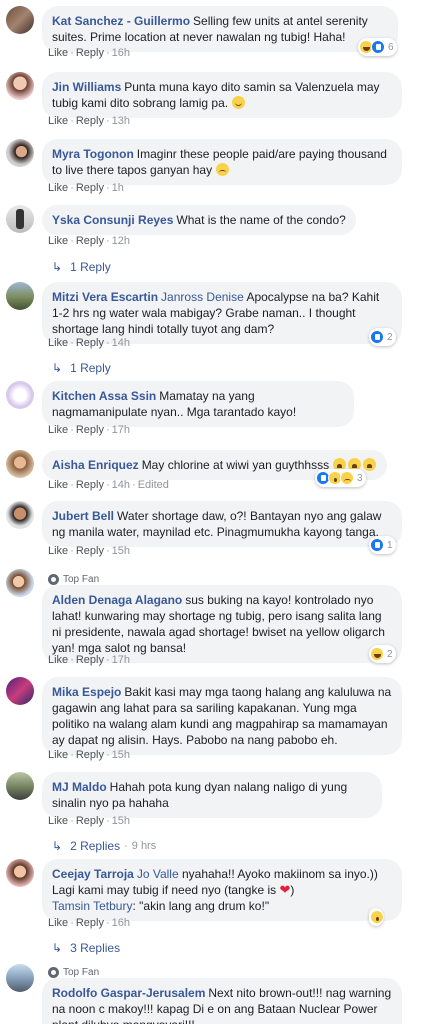  Describe the element at coordinates (92, 906) in the screenshot. I see `mention-link: Tamsin Tetbury` at that location.